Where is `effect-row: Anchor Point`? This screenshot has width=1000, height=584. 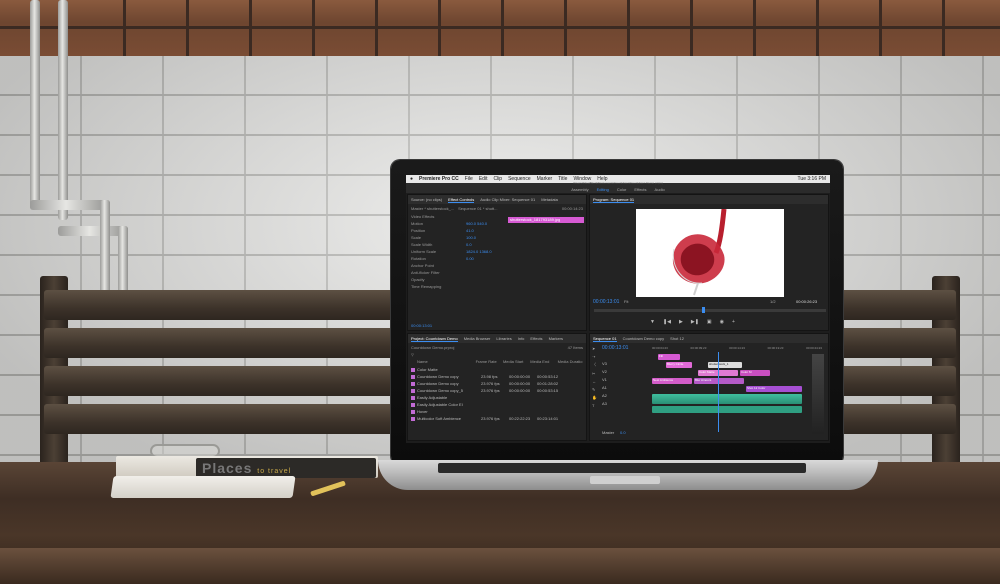
effect-row: Anchor Point is located at coordinates (435, 265).